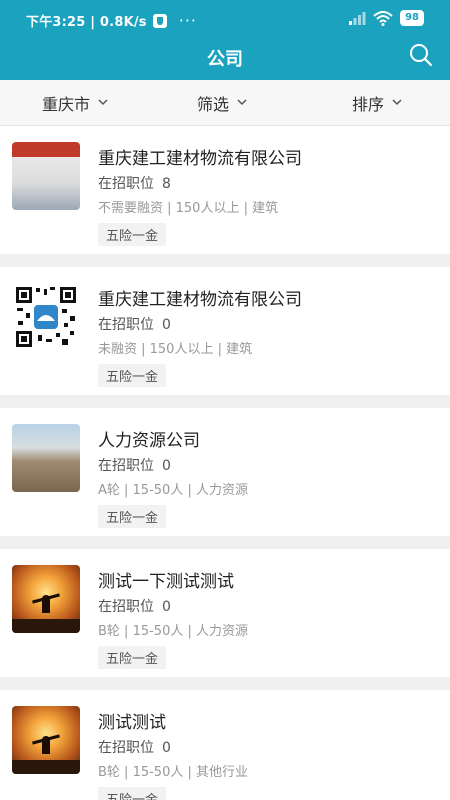 The height and width of the screenshot is (800, 450). What do you see at coordinates (383, 18) in the screenshot?
I see `wifi-icon` at bounding box center [383, 18].